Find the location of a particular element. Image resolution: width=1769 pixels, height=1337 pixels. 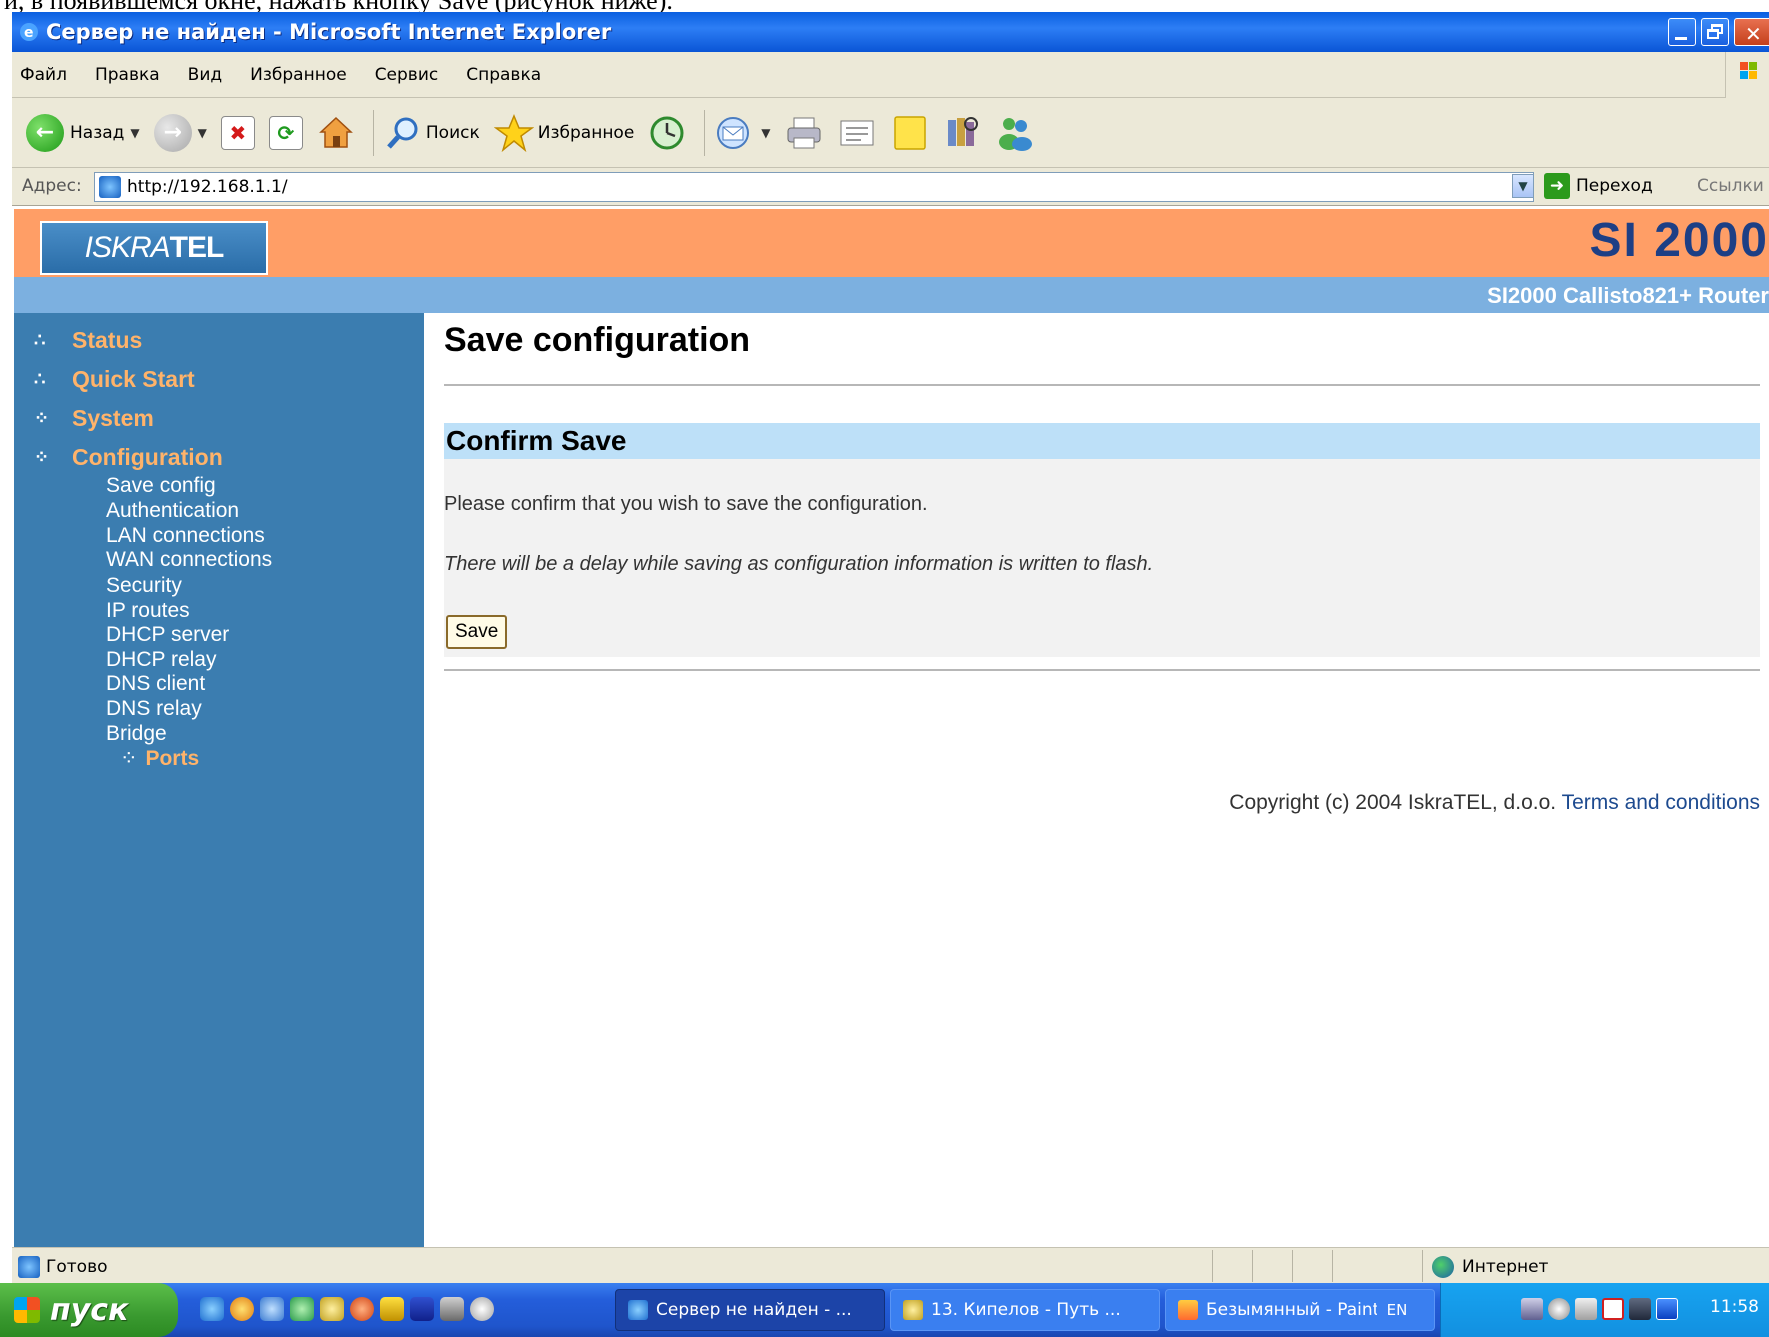

system-tray: EN 11:58 is located at coordinates (1573, 1310).